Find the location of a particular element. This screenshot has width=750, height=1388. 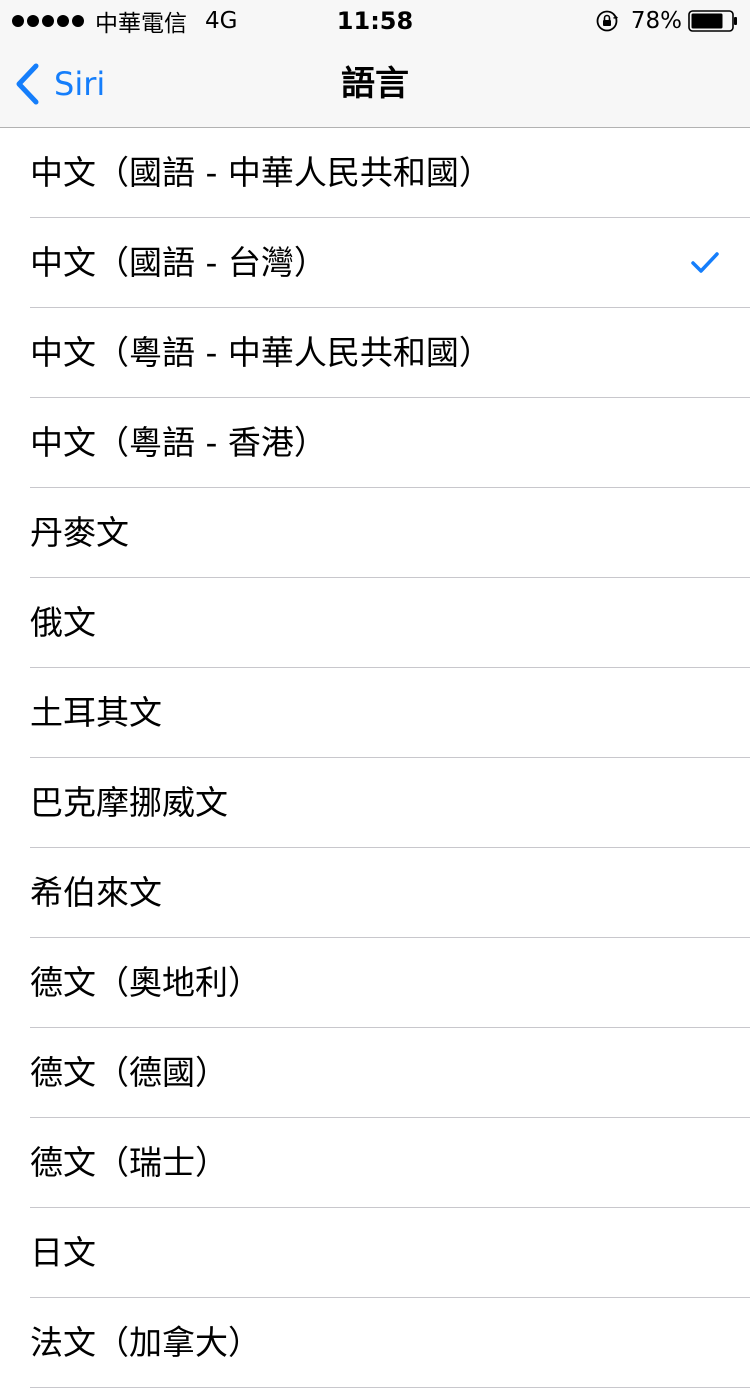

list-item: 中文（粵語 - 香港） is located at coordinates (375, 443).